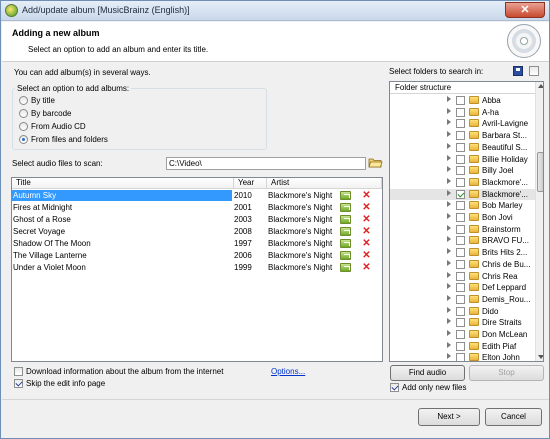 Image resolution: width=550 pixels, height=439 pixels. I want to click on table-row: Secret Voyage 2008 Blackmore's Night ✕, so click(197, 231).